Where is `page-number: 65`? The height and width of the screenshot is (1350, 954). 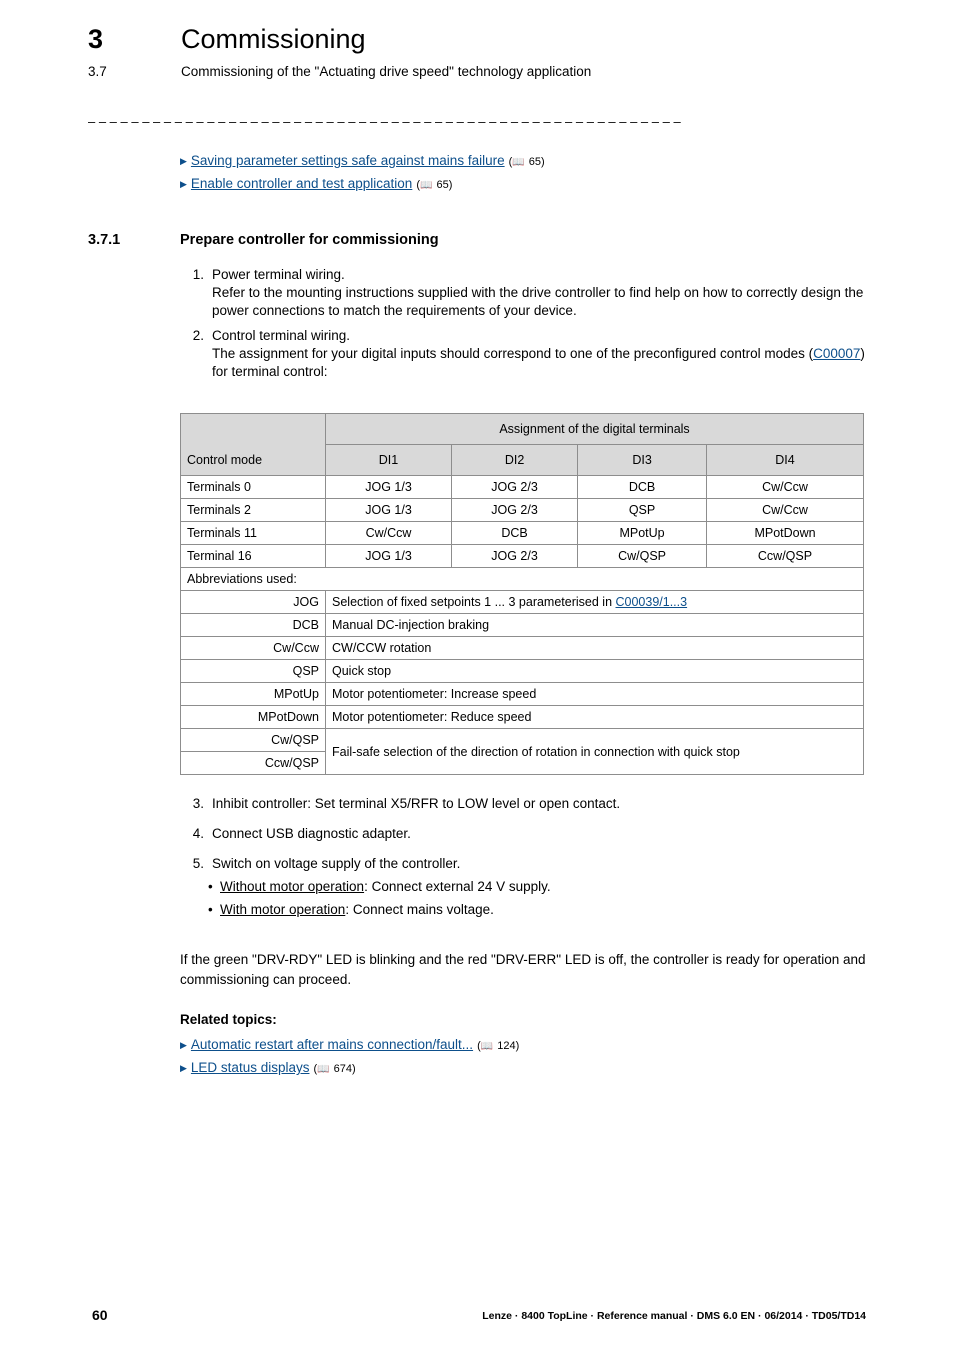 page-number: 65 is located at coordinates (535, 162).